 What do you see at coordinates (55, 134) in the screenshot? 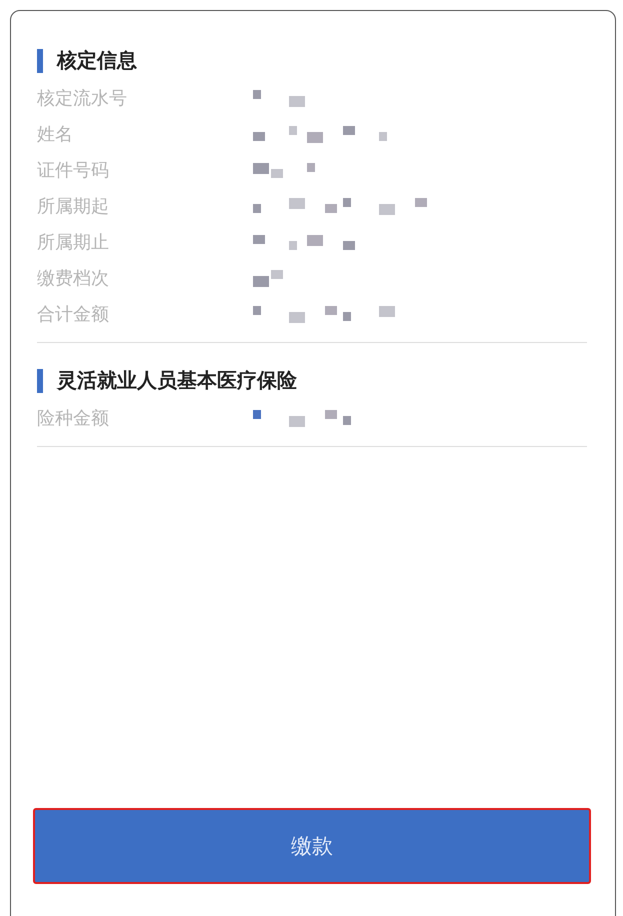
I see `field-label: 姓名` at bounding box center [55, 134].